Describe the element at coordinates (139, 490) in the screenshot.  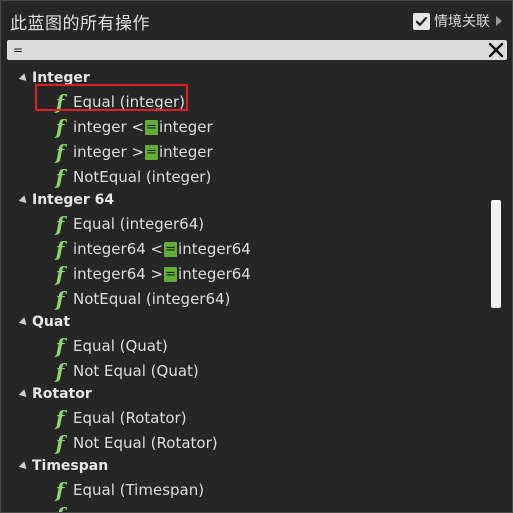
I see `action-label: Equal (Timespan)` at that location.